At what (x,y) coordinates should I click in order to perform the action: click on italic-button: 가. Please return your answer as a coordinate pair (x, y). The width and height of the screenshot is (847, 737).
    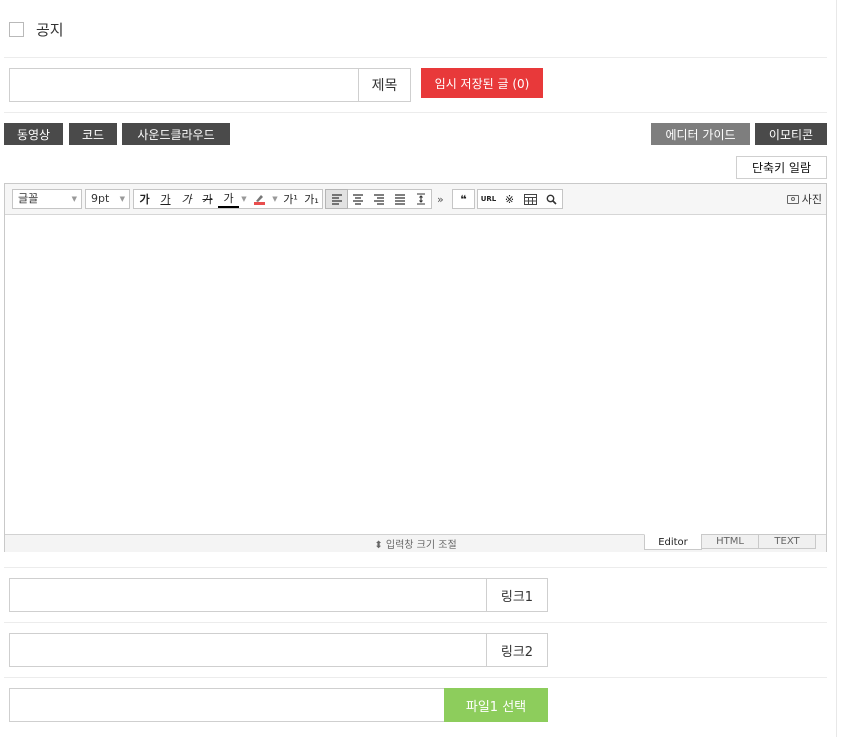
    Looking at the image, I should click on (186, 199).